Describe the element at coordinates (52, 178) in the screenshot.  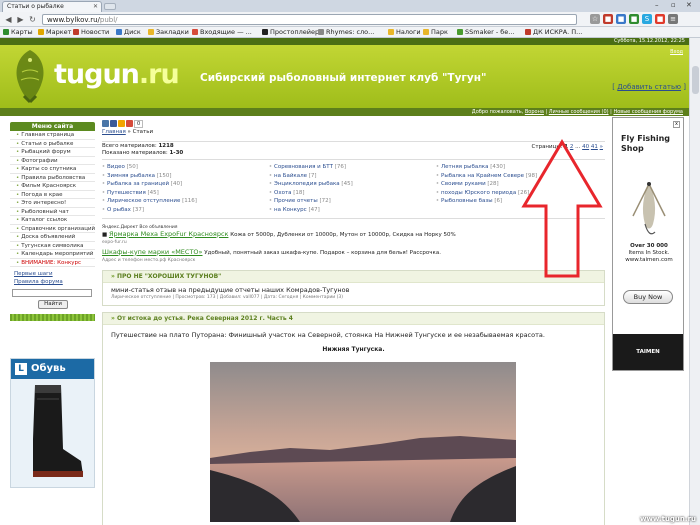
I see `sidebar-menu-item: Правила рыболовства` at that location.